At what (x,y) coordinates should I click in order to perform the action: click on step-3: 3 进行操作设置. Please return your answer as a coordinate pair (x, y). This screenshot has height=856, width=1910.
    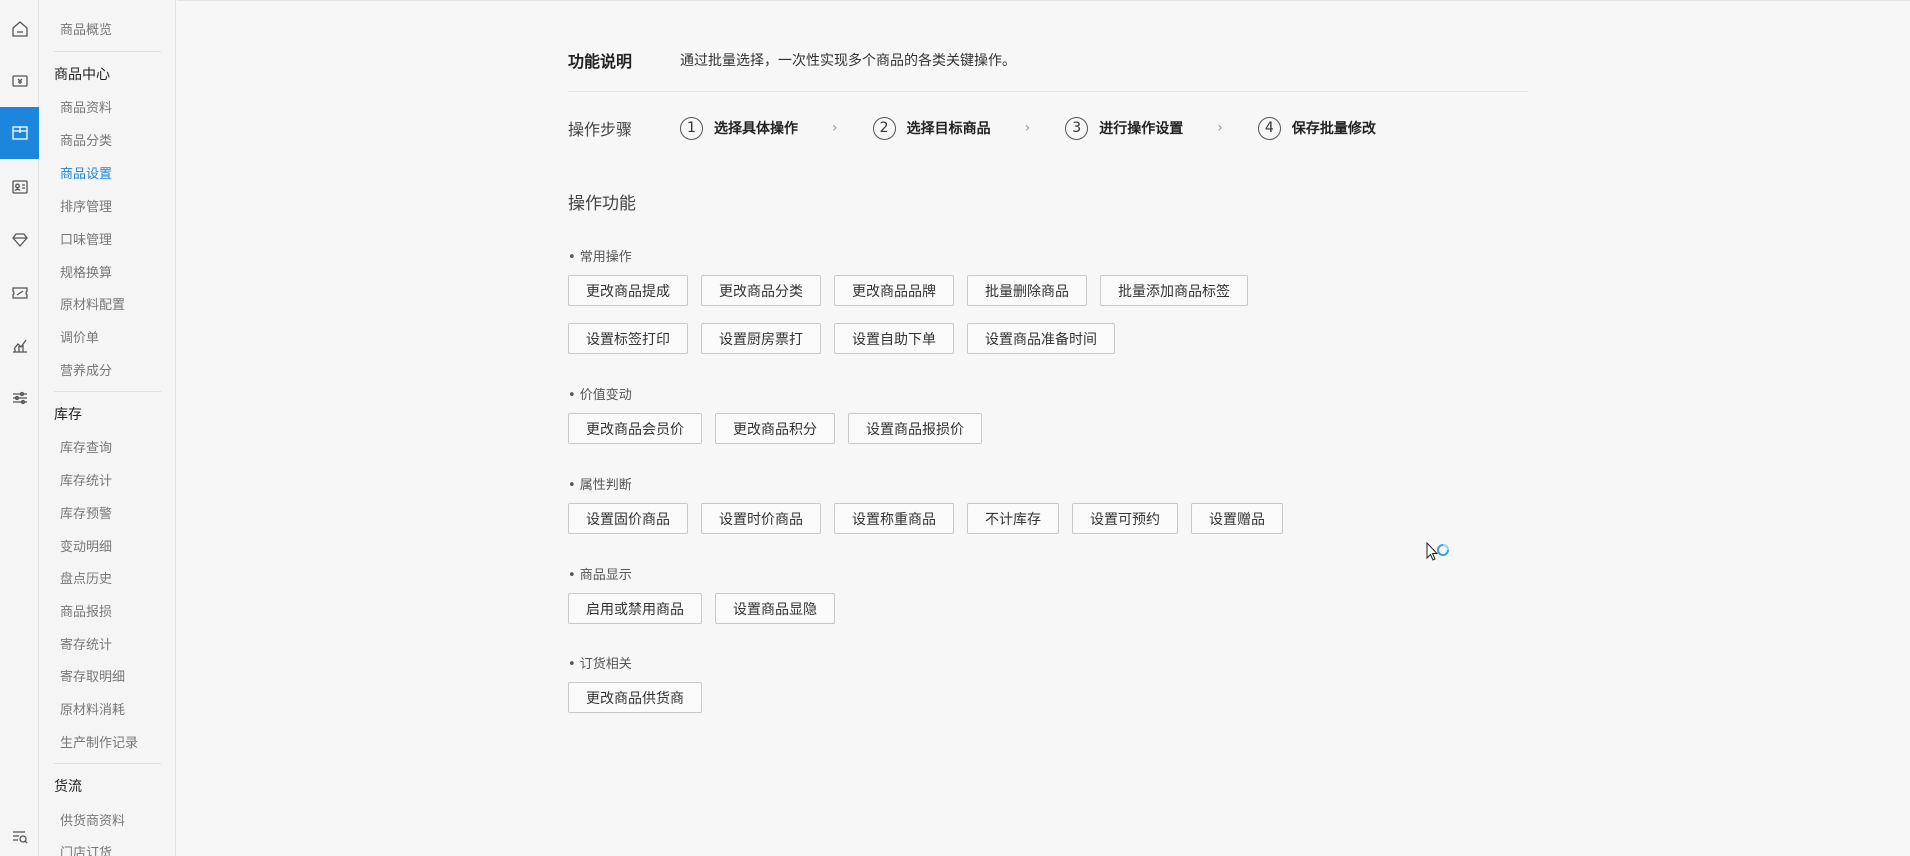
    Looking at the image, I should click on (1124, 128).